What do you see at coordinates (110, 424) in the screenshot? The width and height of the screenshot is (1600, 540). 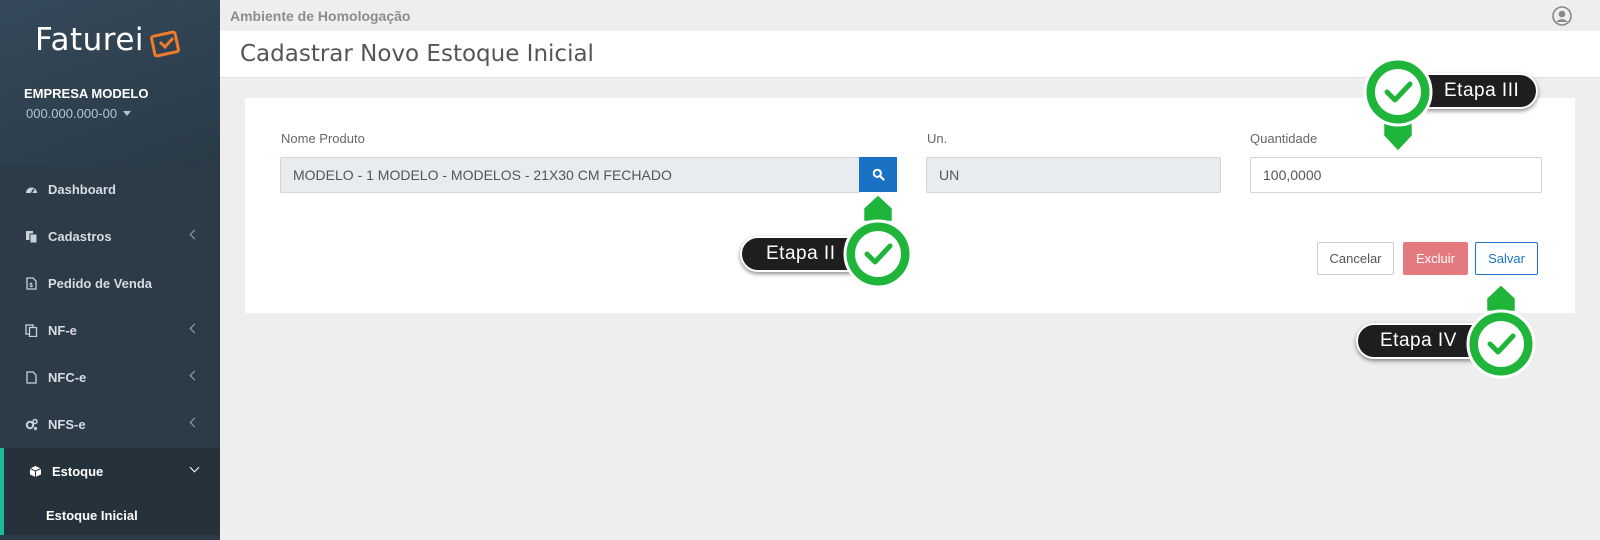 I see `sidebar-item-nfse: NFS-e` at bounding box center [110, 424].